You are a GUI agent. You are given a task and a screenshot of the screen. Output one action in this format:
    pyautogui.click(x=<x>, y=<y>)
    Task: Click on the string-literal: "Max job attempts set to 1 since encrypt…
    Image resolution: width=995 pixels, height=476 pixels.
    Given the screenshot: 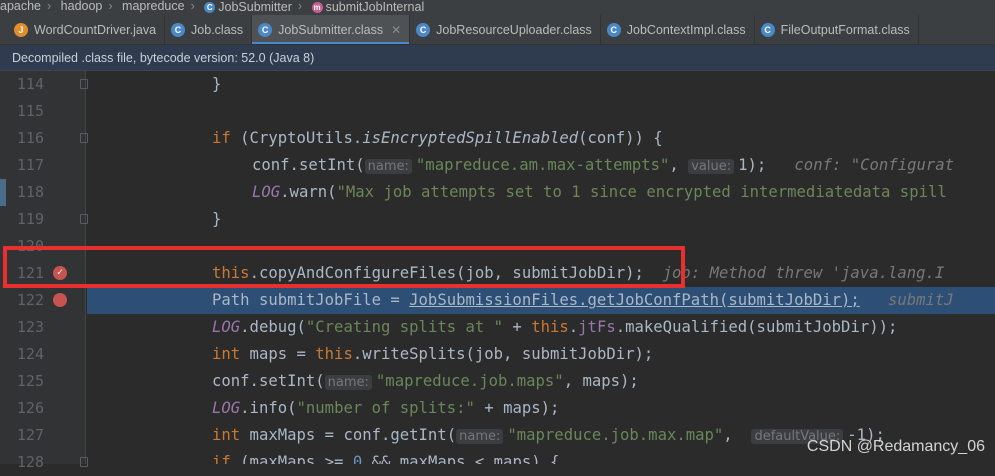 What is the action you would take?
    pyautogui.click(x=641, y=192)
    